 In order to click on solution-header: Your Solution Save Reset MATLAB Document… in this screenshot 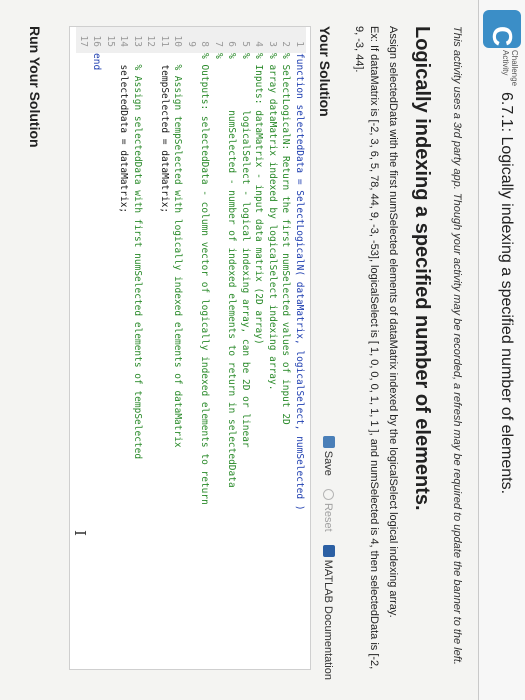, I will do `click(326, 353)`.